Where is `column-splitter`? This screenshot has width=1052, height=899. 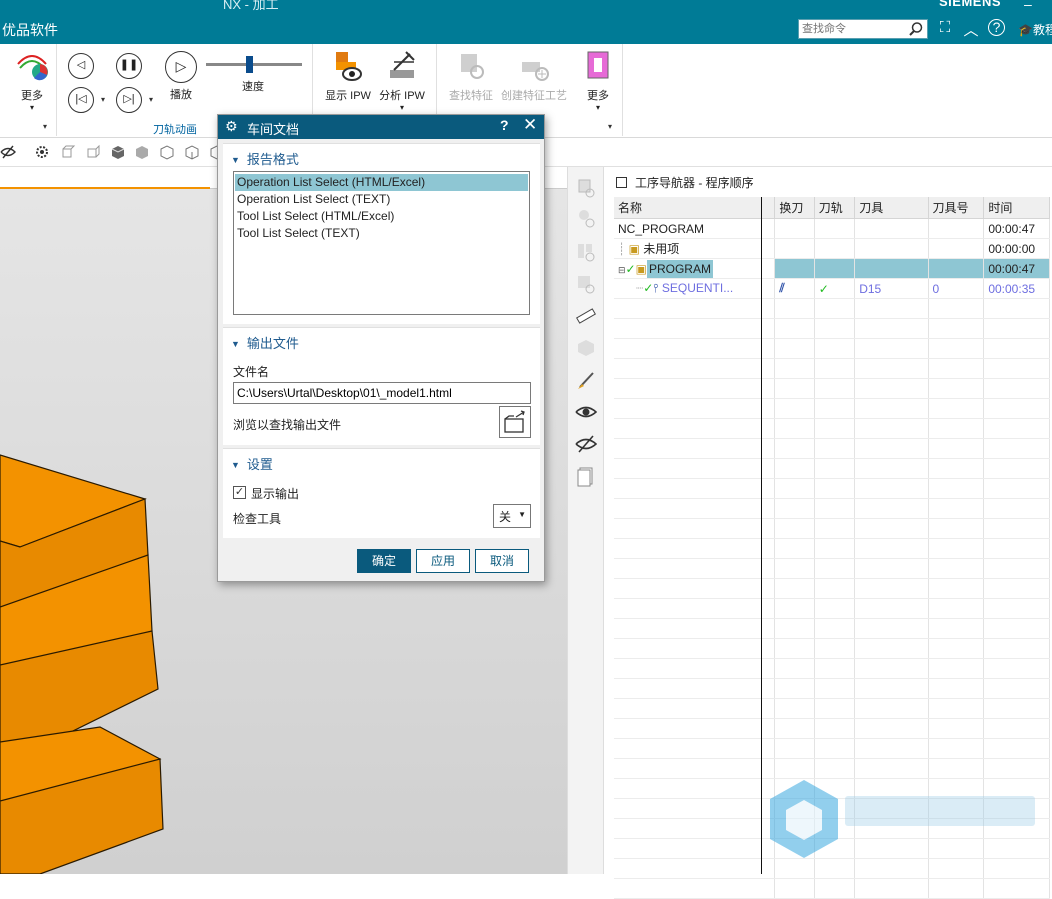
column-splitter is located at coordinates (761, 535).